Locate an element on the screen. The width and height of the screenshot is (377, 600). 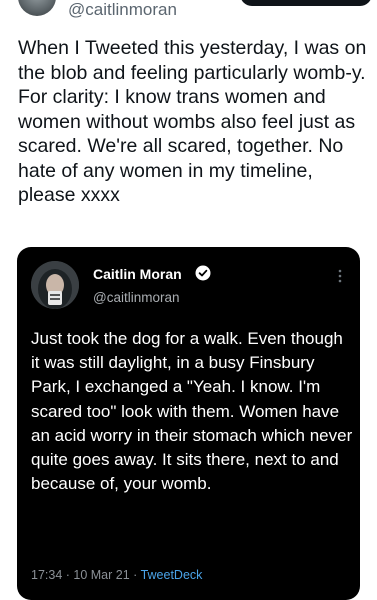
follow-button is located at coordinates (306, 3).